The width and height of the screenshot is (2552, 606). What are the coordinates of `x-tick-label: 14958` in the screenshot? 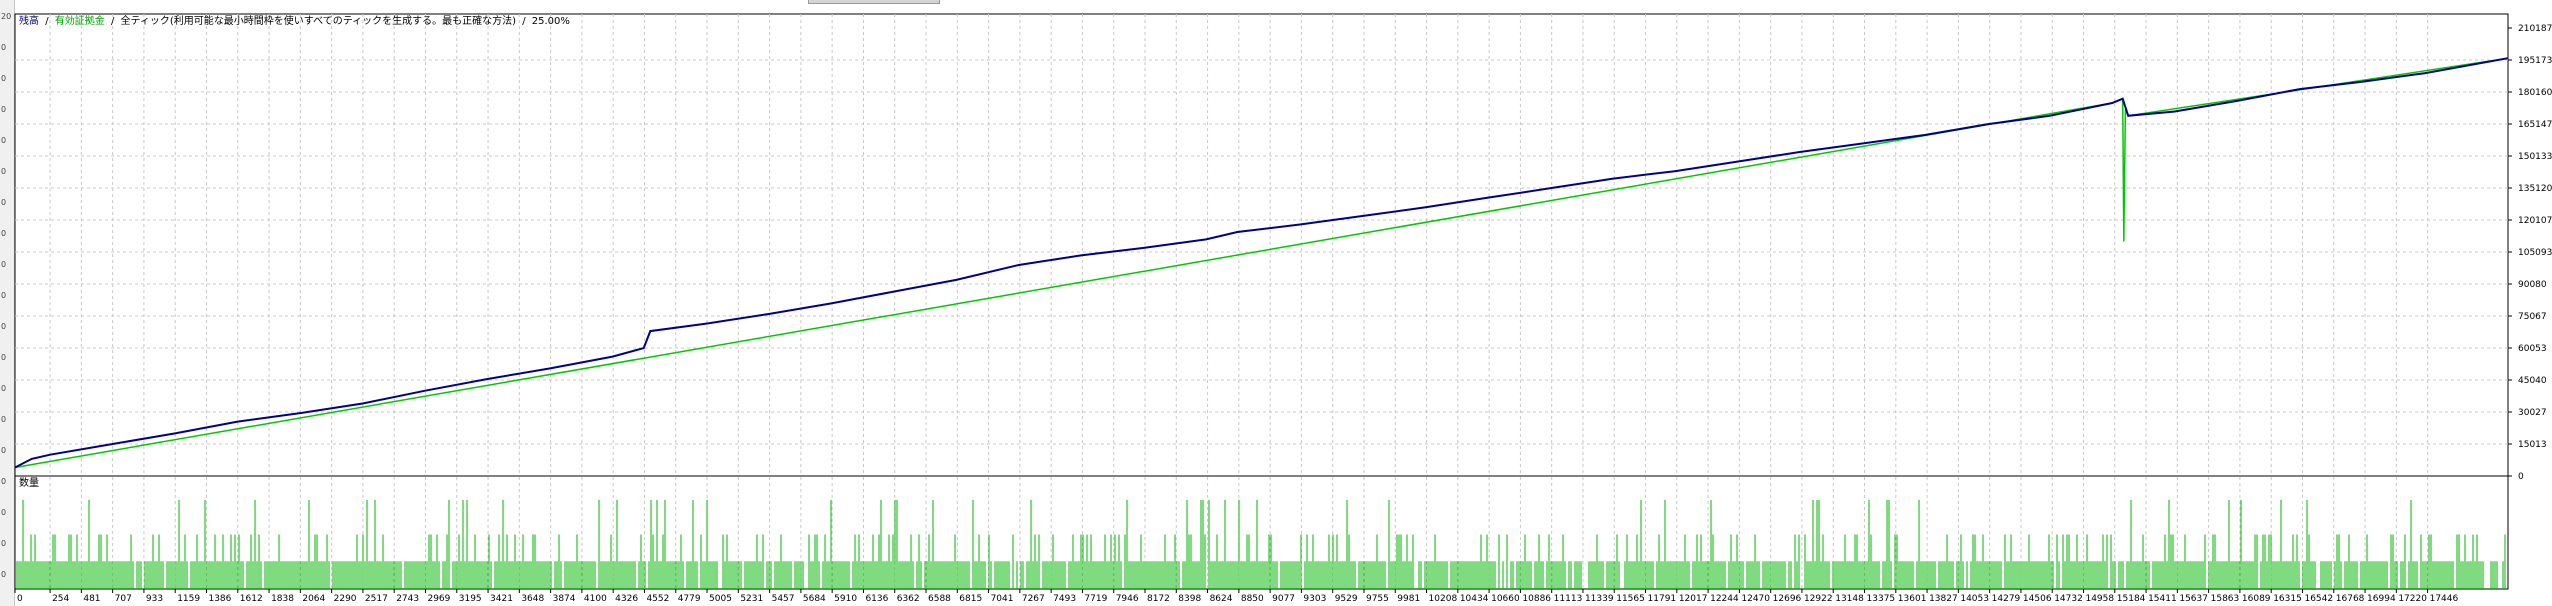 It's located at (2099, 599).